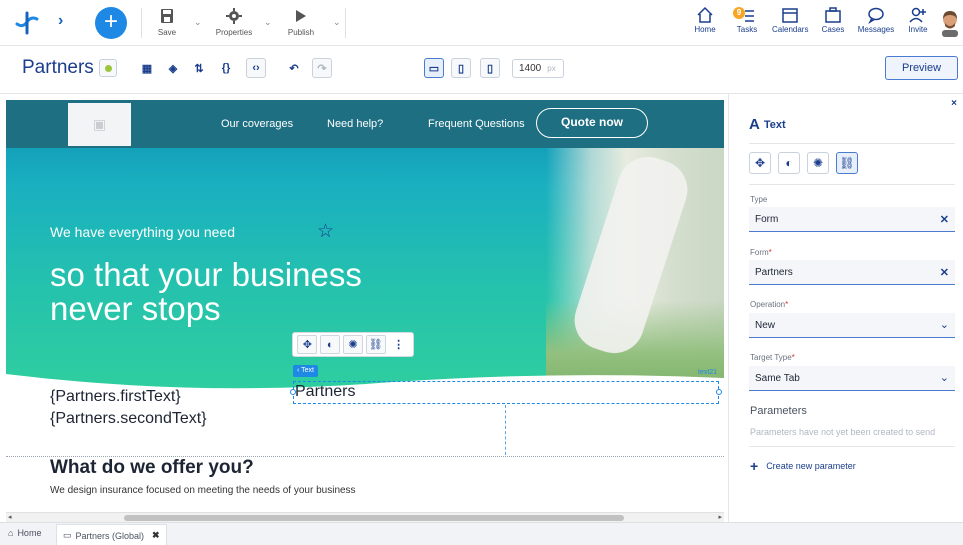  Describe the element at coordinates (226, 68) in the screenshot. I see `braces-icon: {}` at that location.